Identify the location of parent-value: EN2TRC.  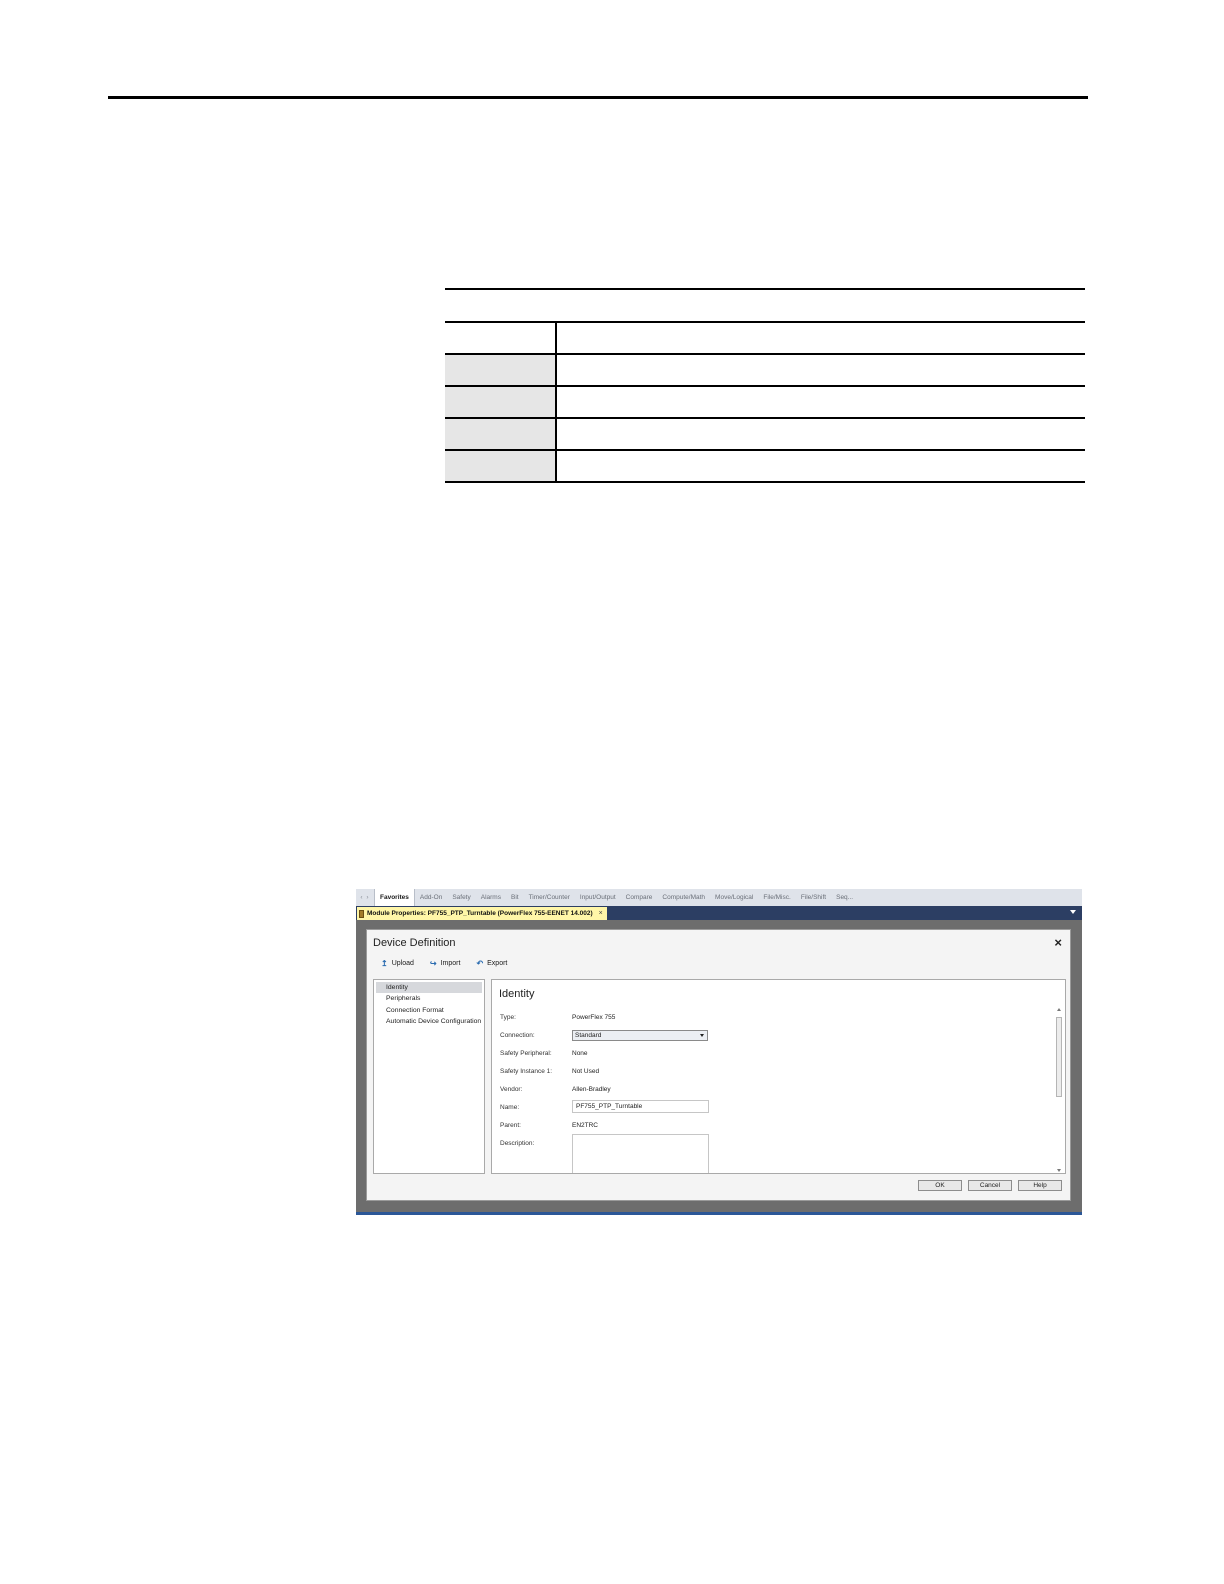
(585, 1125).